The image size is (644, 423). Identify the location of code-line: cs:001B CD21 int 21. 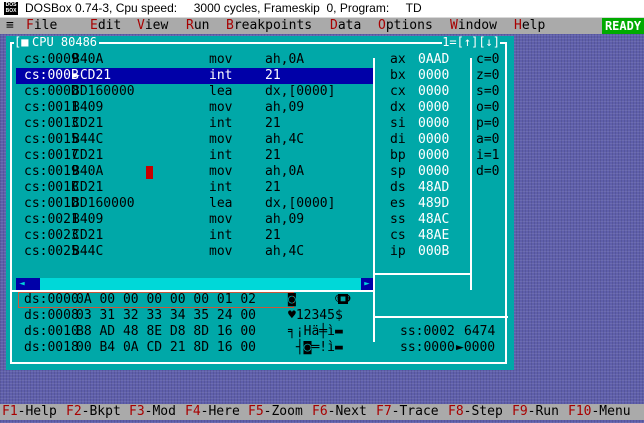
(194, 188).